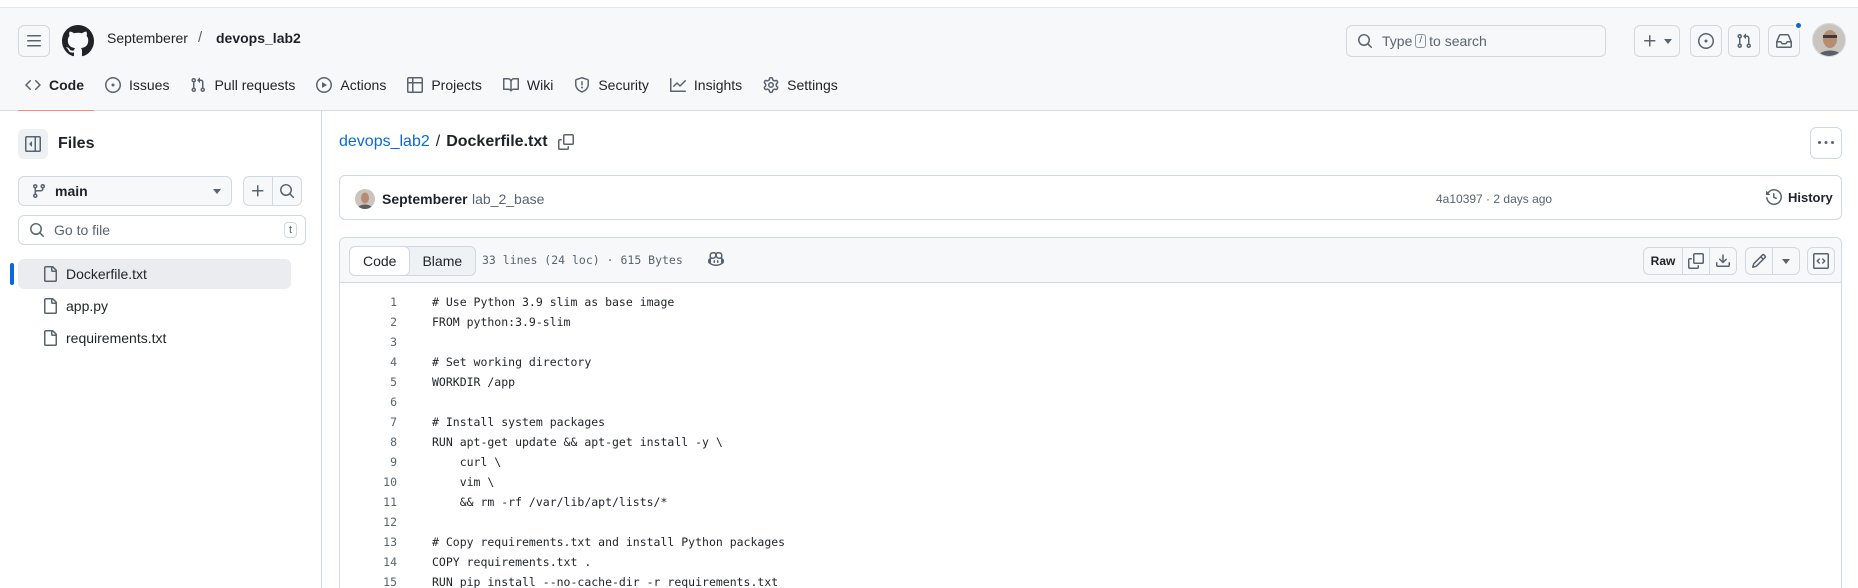 The width and height of the screenshot is (1858, 588). What do you see at coordinates (78, 41) in the screenshot?
I see `github-logo-icon` at bounding box center [78, 41].